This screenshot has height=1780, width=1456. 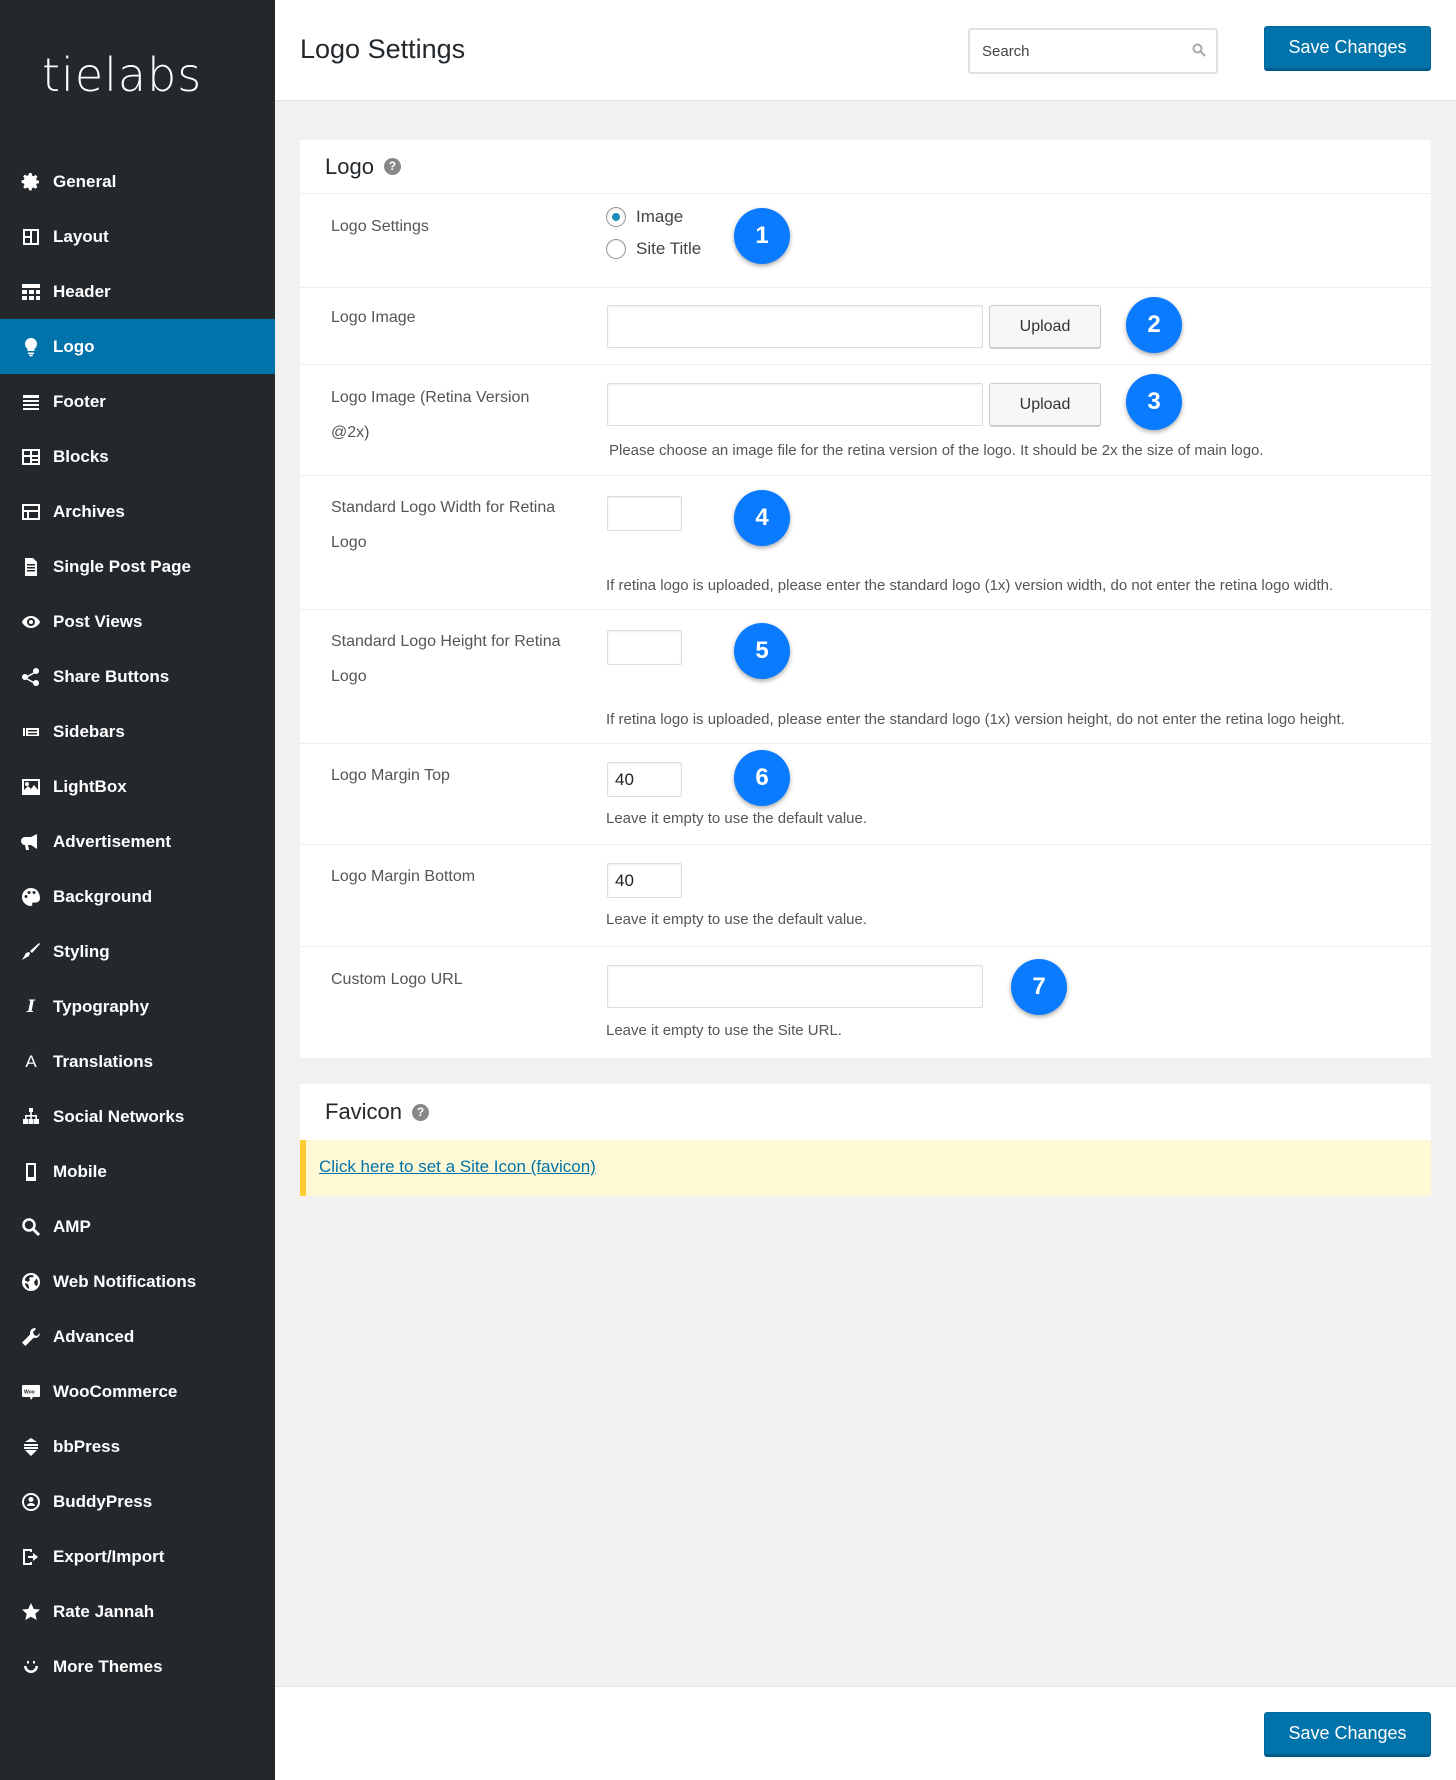 What do you see at coordinates (644, 217) in the screenshot?
I see `radio-image: Image` at bounding box center [644, 217].